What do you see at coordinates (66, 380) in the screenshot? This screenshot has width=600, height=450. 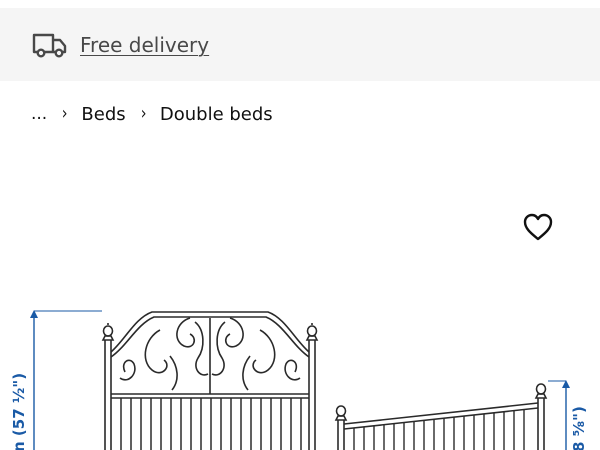 I see `height-dimension-left` at bounding box center [66, 380].